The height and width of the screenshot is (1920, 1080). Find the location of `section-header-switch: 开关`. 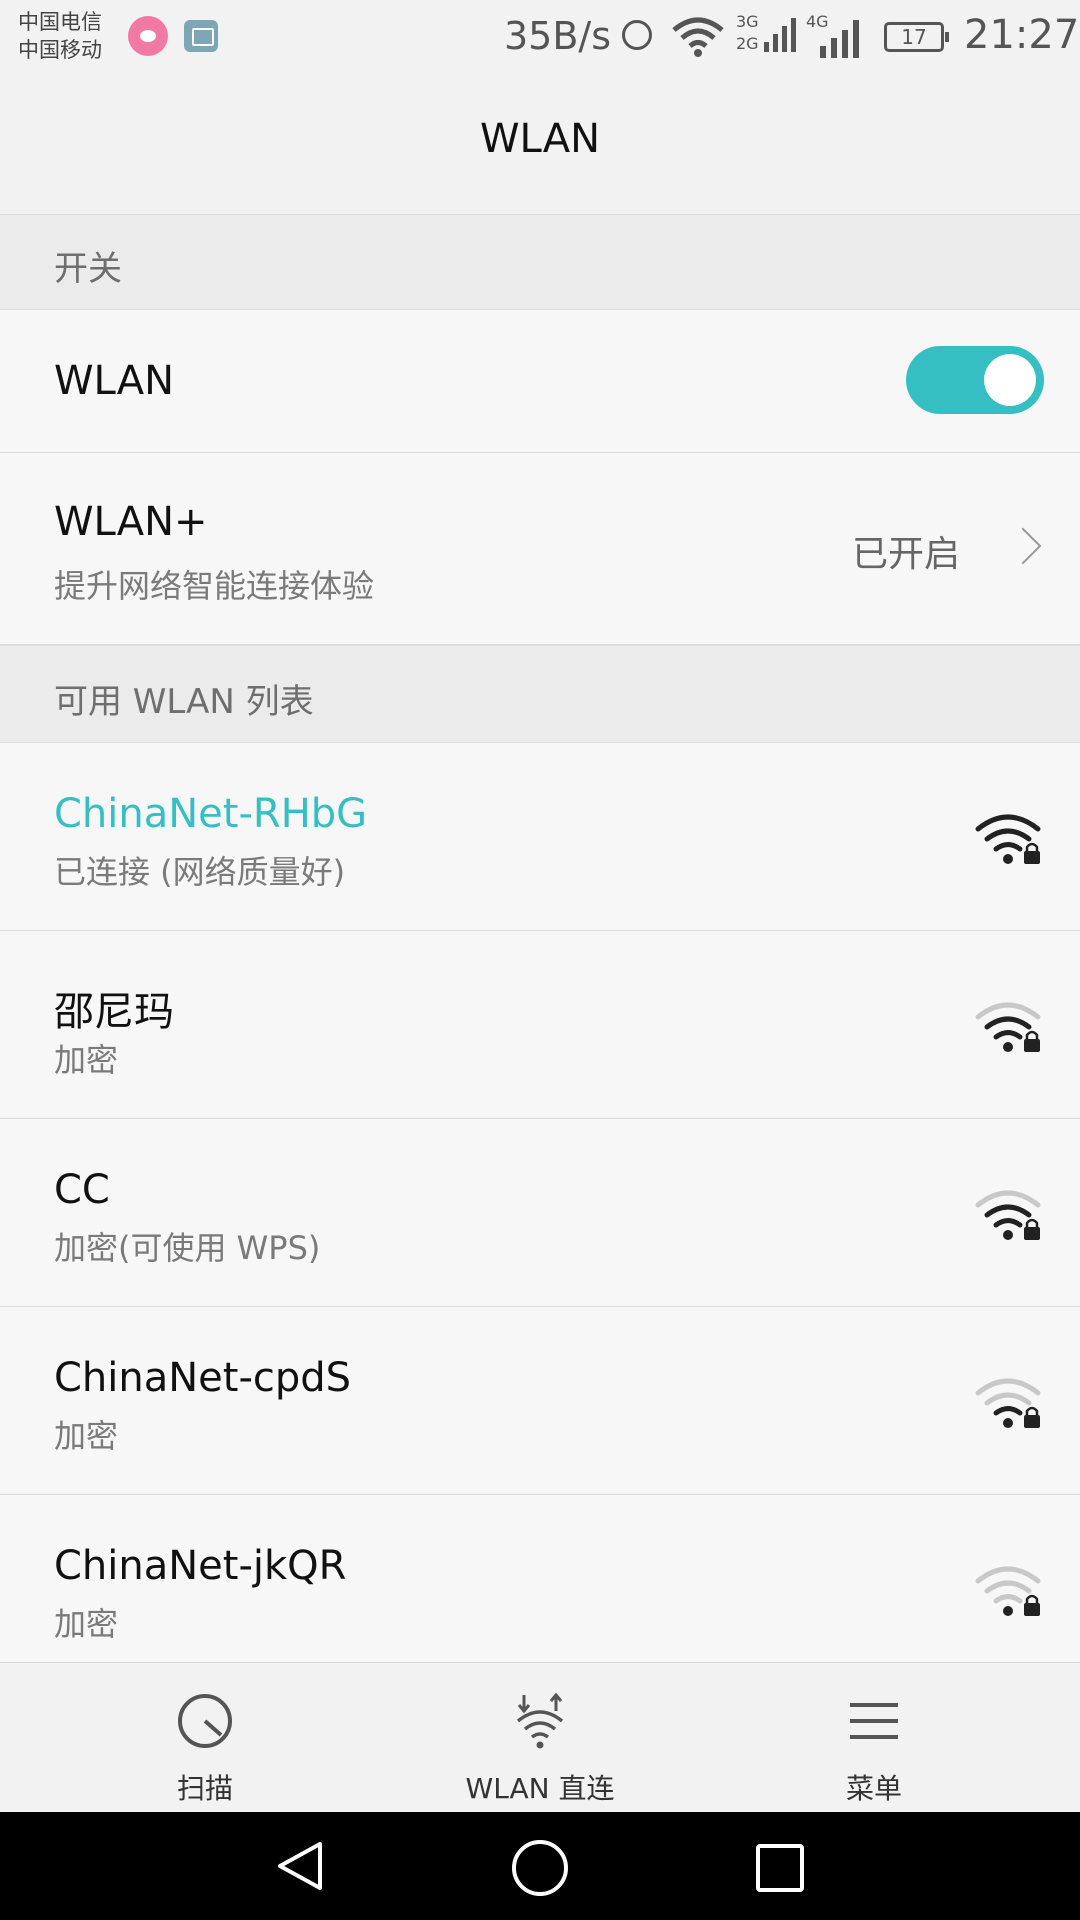

section-header-switch: 开关 is located at coordinates (540, 262).